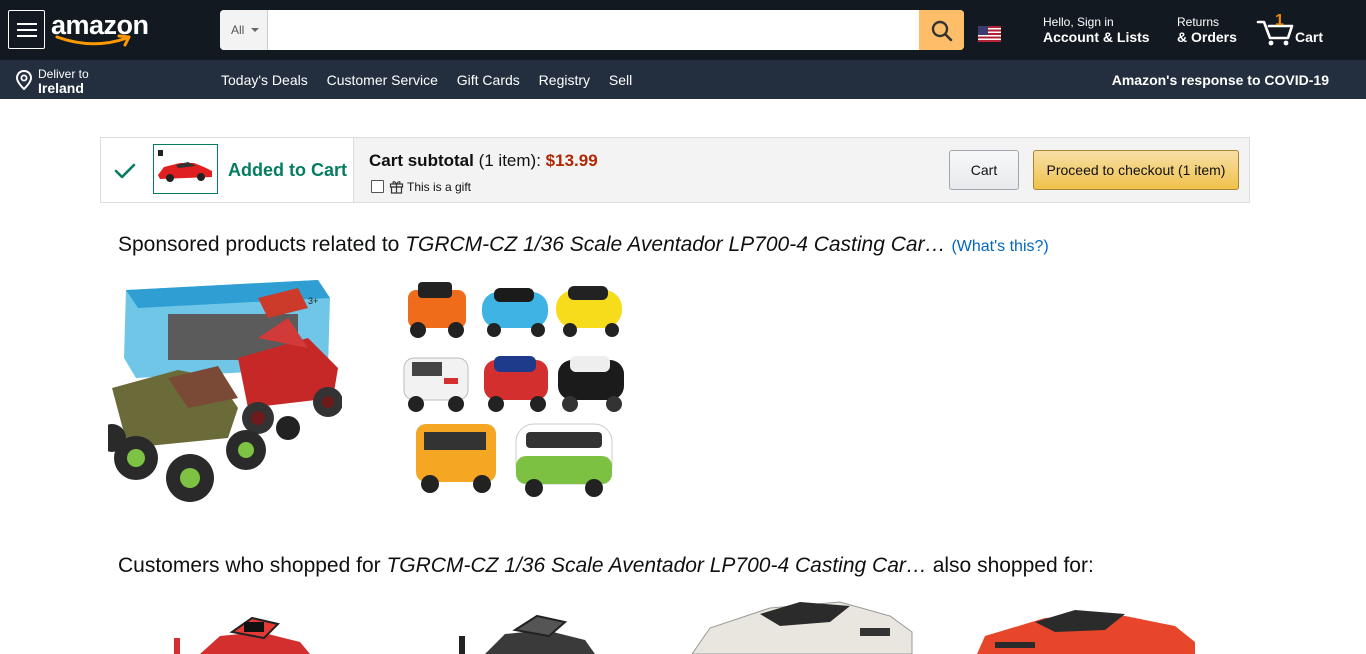 This screenshot has width=1366, height=654. Describe the element at coordinates (101, 28) in the screenshot. I see `amazon-logo: amazon` at that location.